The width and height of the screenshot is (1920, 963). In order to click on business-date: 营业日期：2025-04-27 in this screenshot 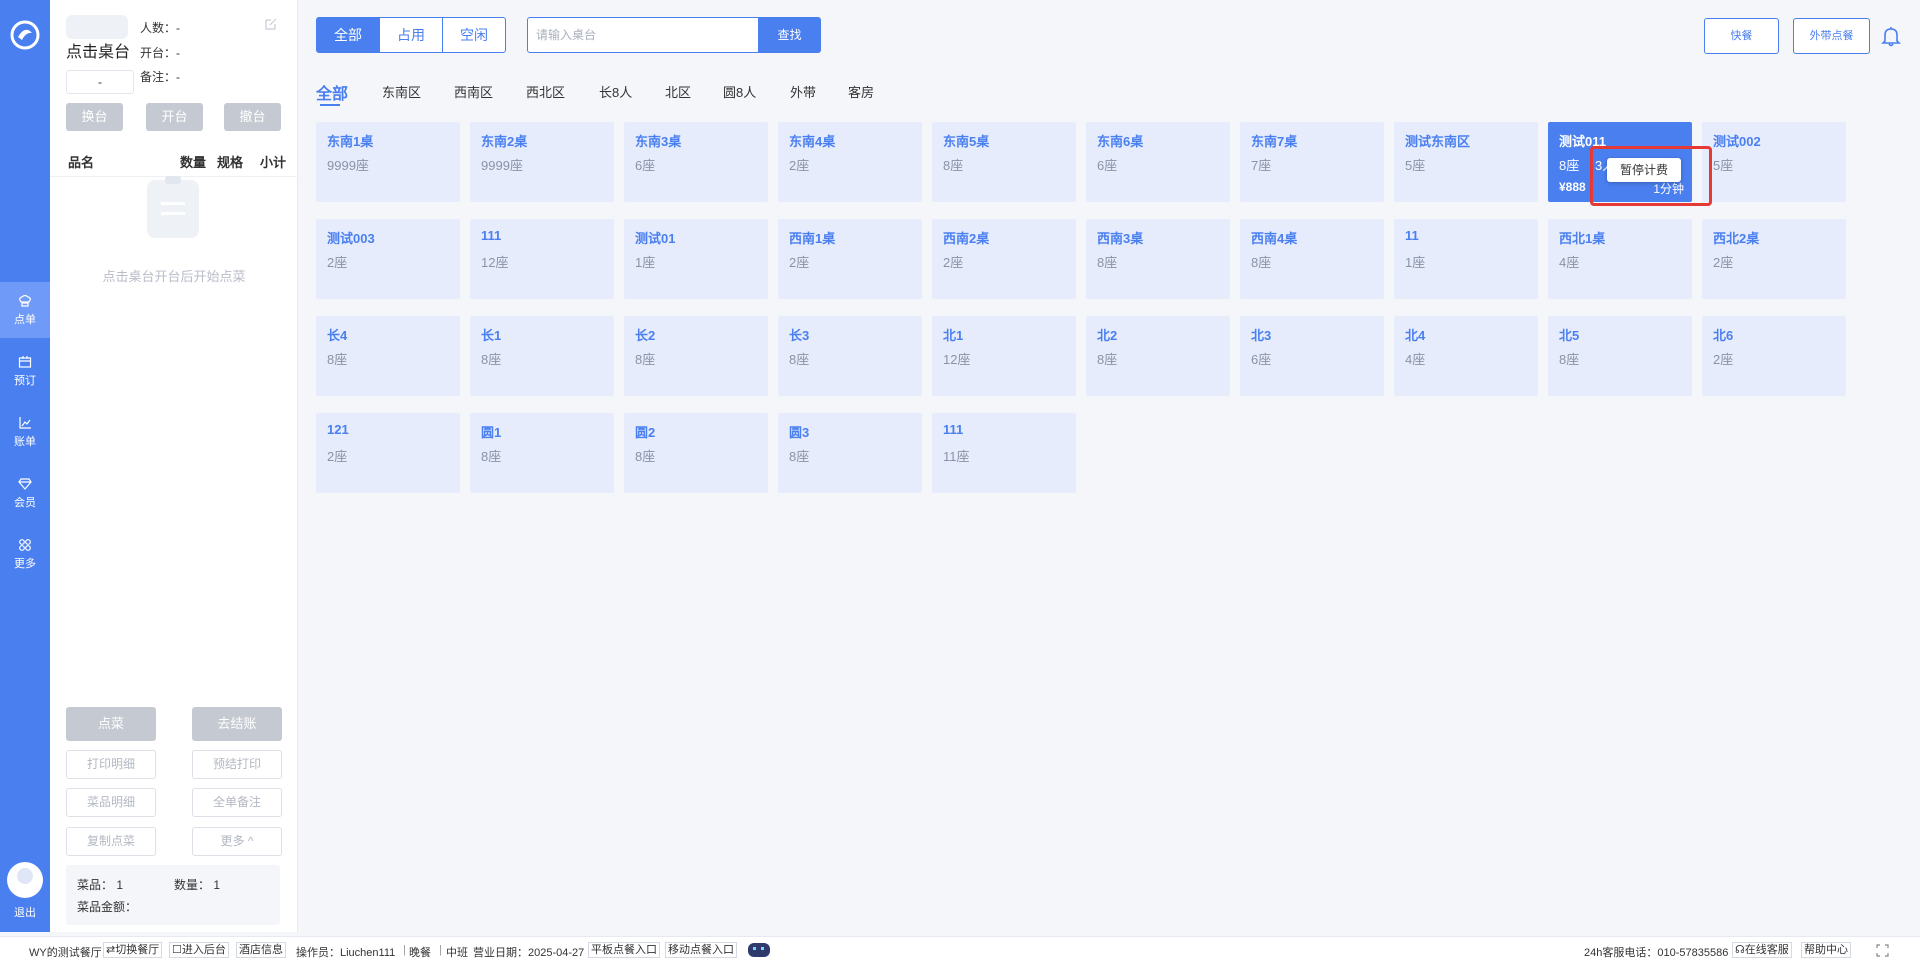, I will do `click(529, 953)`.